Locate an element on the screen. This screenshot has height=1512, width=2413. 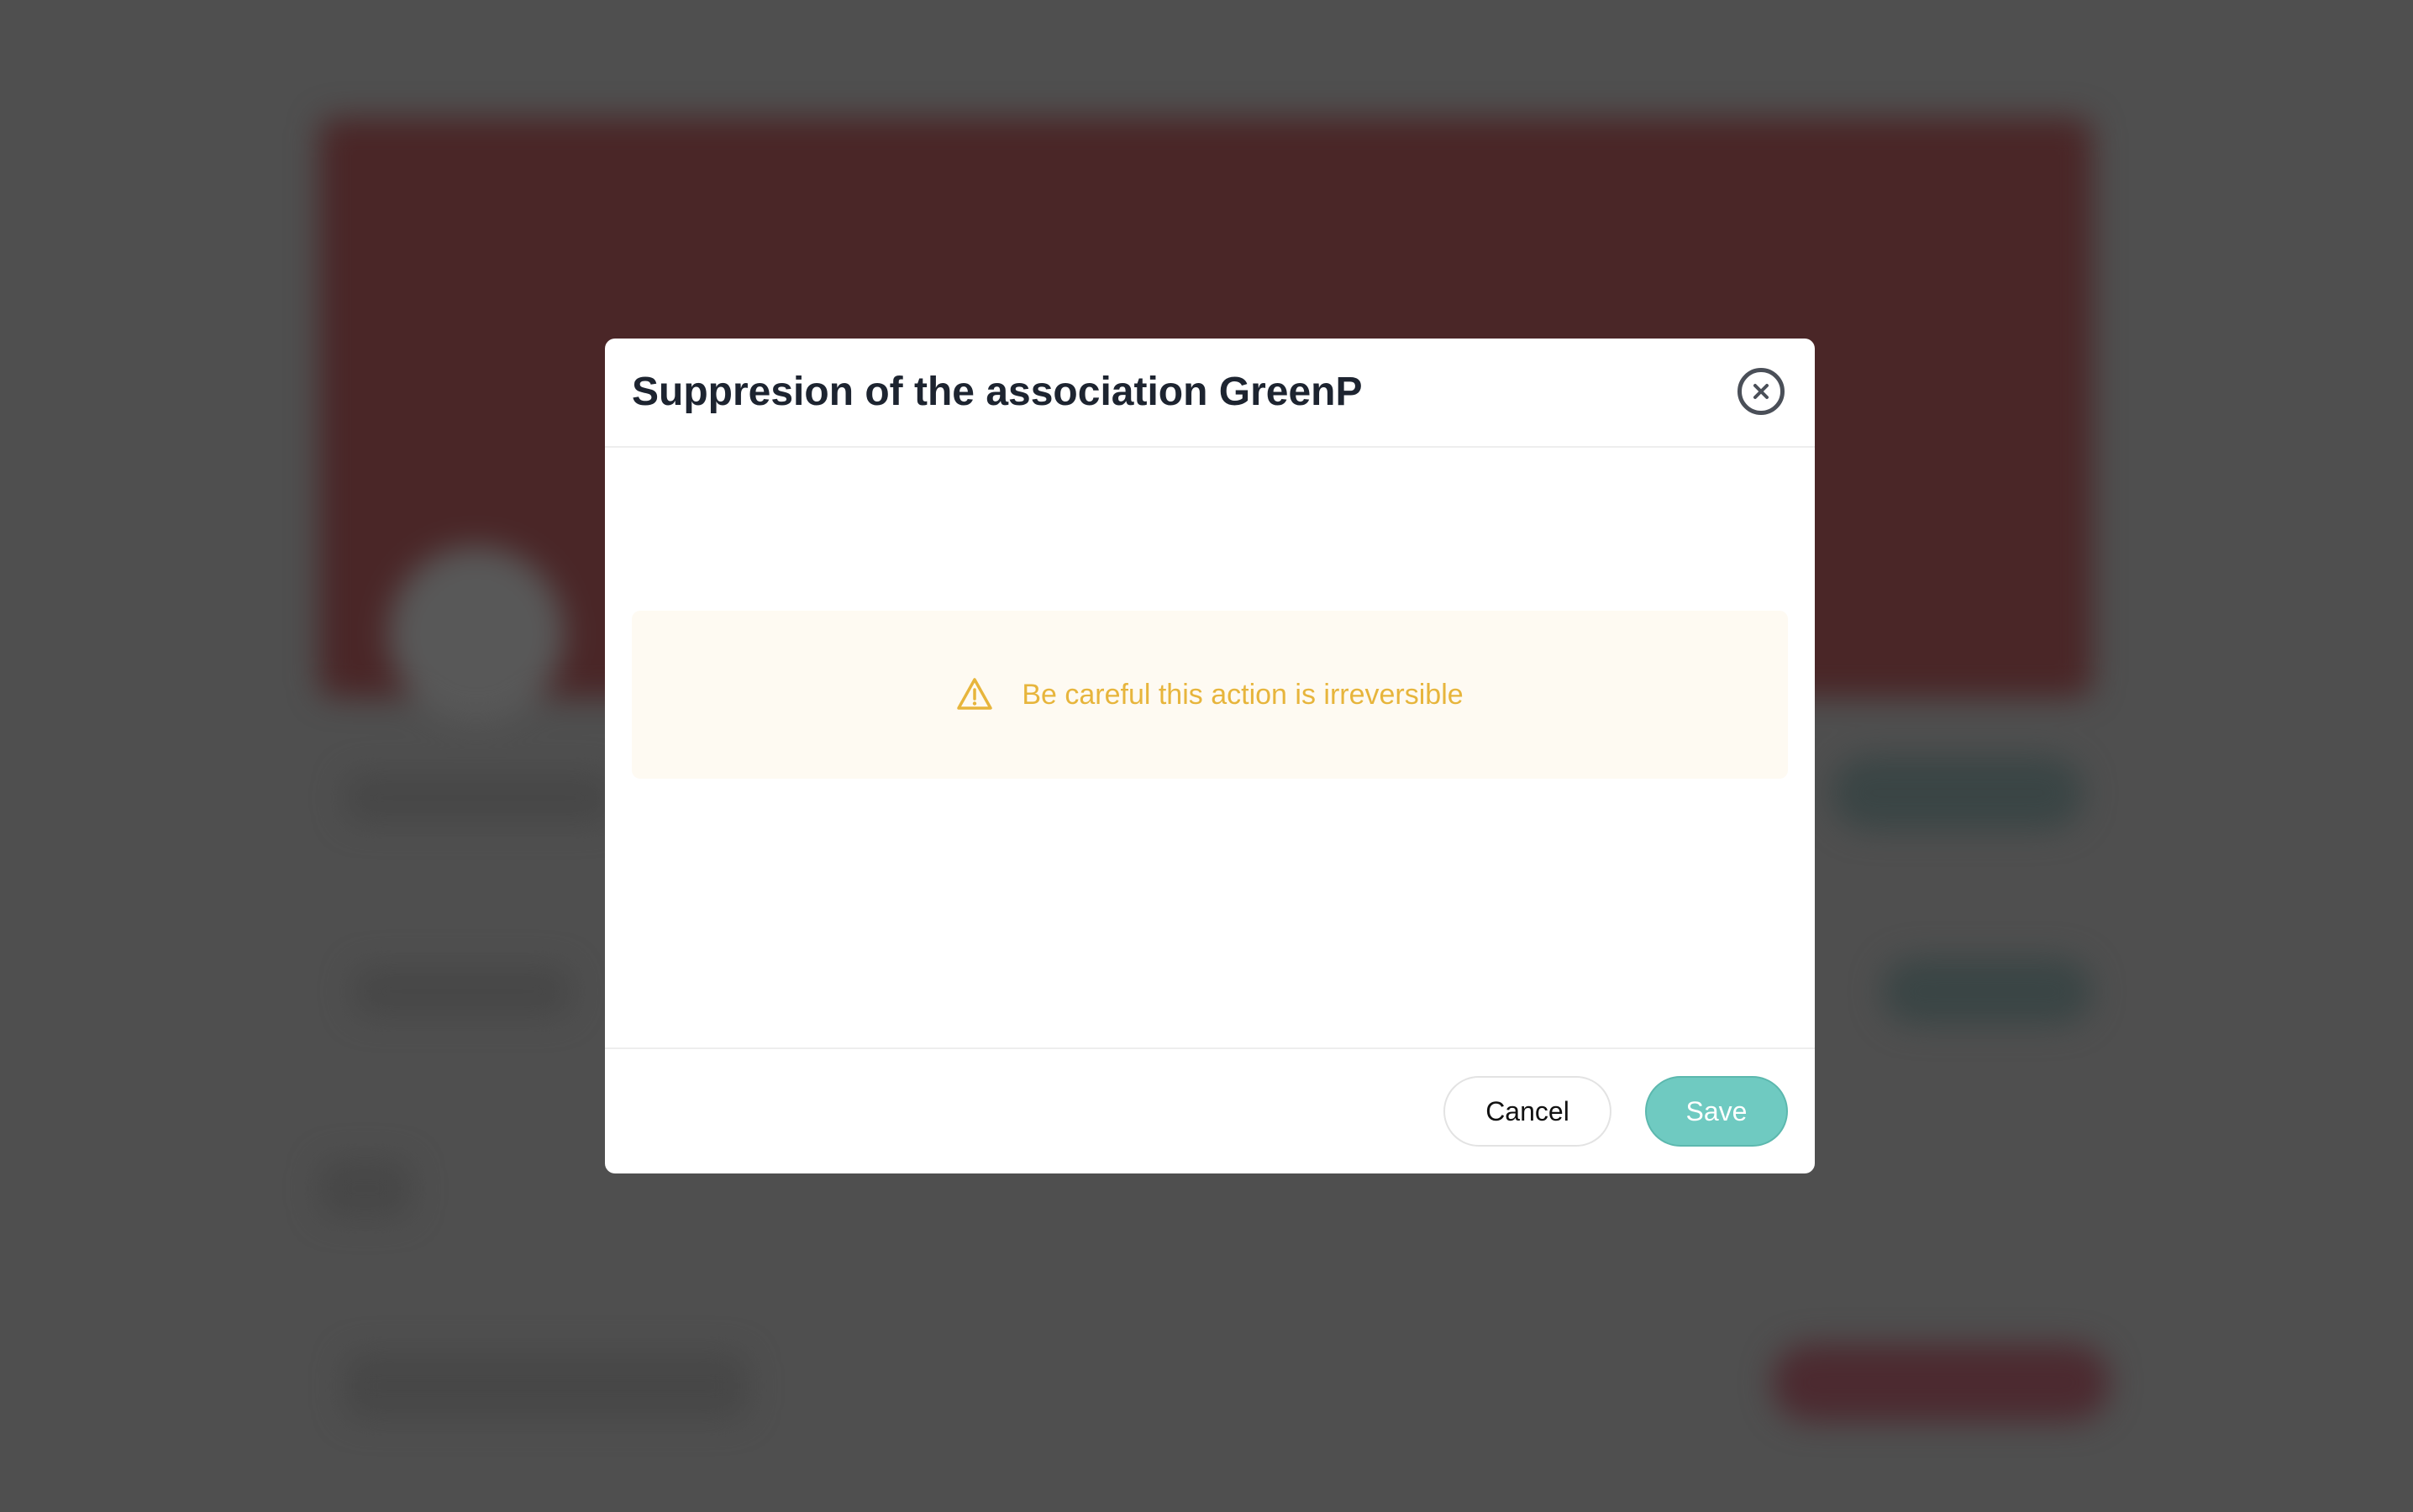
cancel-button: Cancel is located at coordinates (1527, 1111).